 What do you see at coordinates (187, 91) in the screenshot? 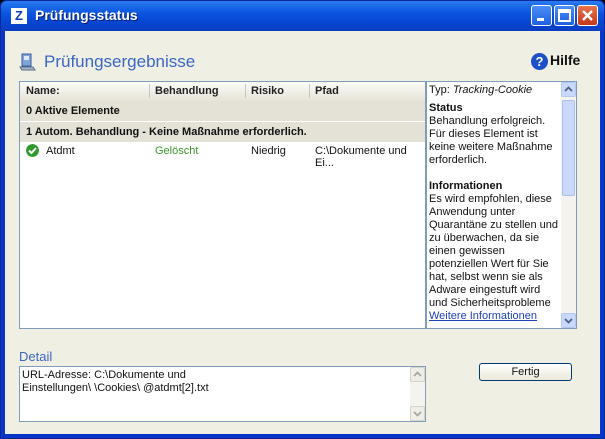
I see `column-treatment: Behandlung` at bounding box center [187, 91].